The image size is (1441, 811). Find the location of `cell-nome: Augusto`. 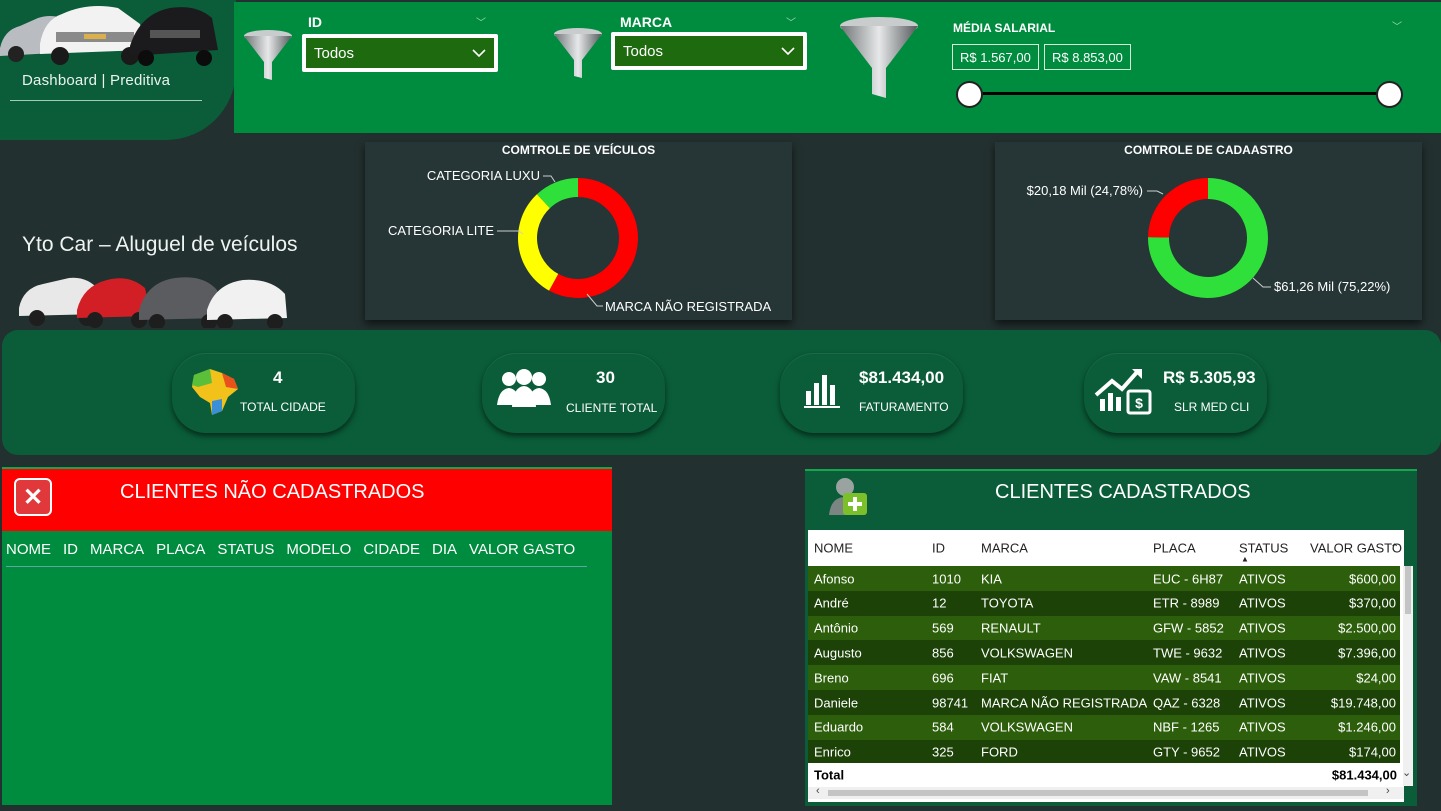

cell-nome: Augusto is located at coordinates (838, 653).